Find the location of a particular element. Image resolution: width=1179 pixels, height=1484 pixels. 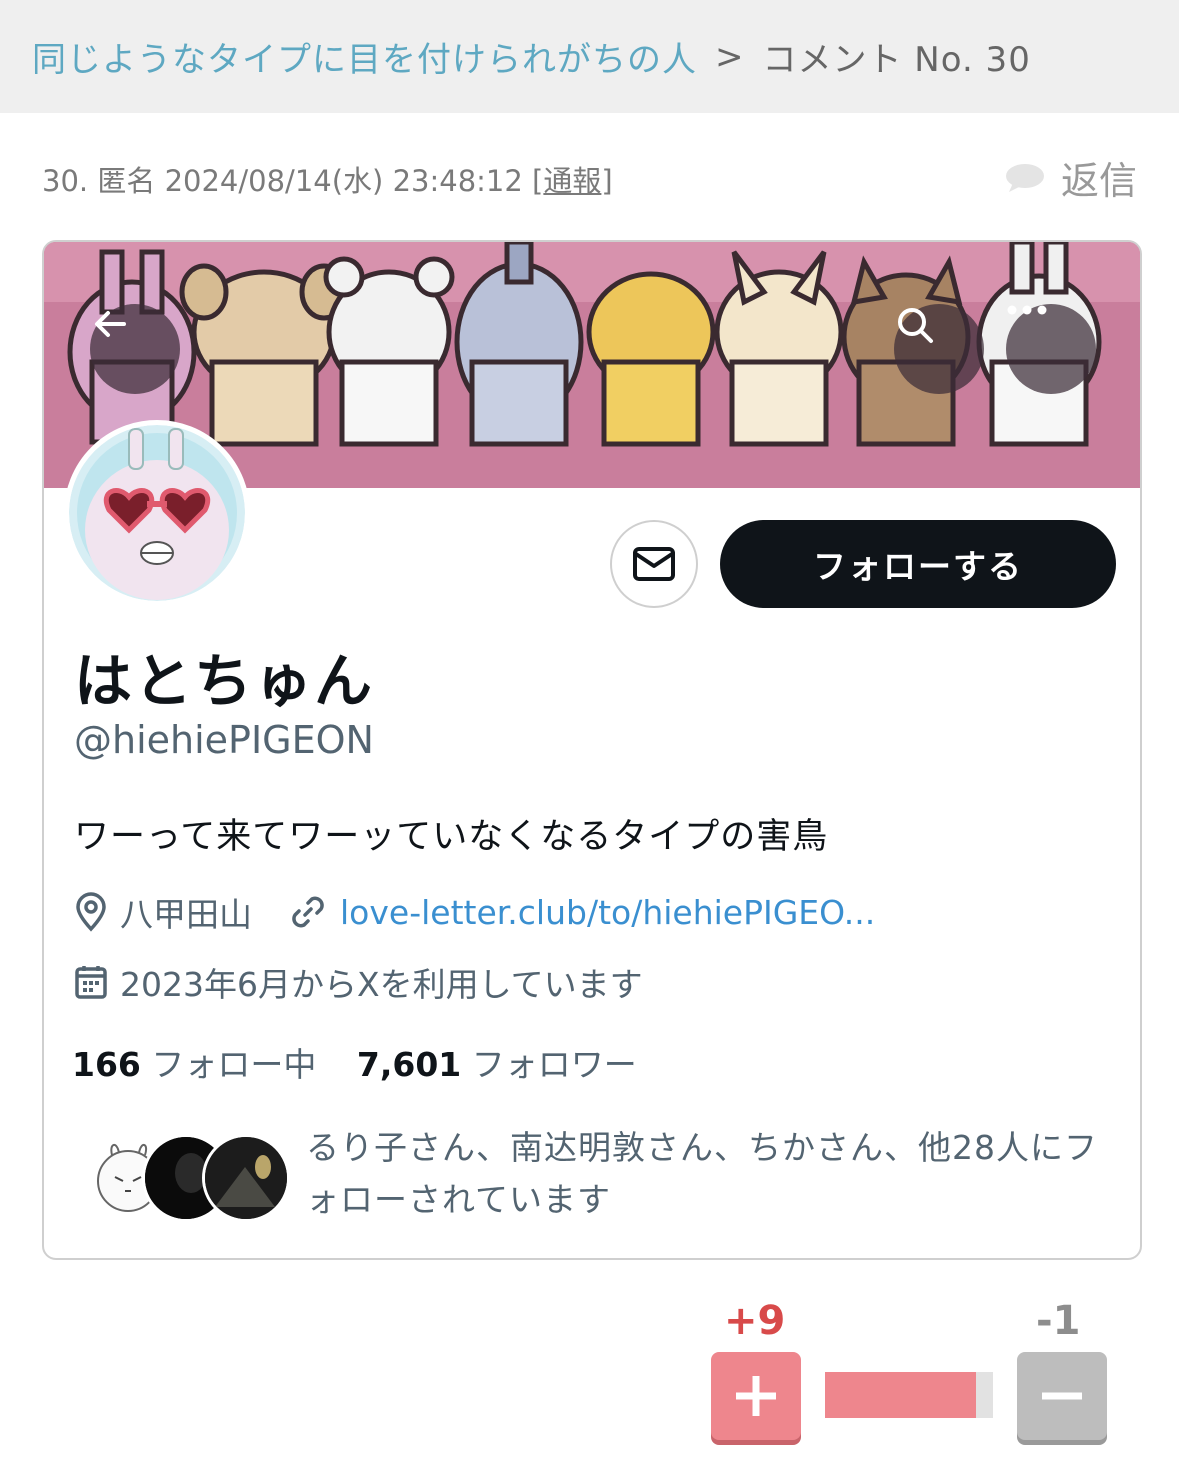

followers-link: 7,601 フォロワー is located at coordinates (497, 1064).